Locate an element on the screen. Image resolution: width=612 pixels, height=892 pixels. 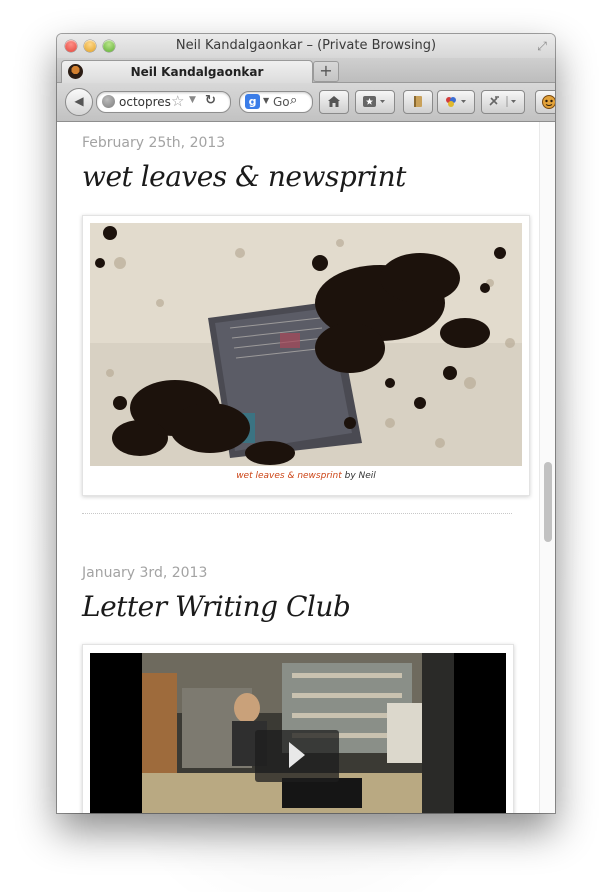
back-icon: ◀ is located at coordinates (79, 101).